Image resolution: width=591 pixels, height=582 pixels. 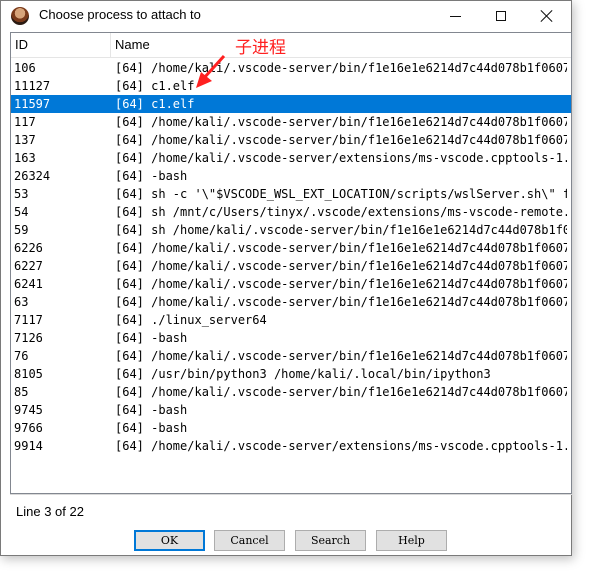 I want to click on process-id: 11597, so click(x=32, y=104).